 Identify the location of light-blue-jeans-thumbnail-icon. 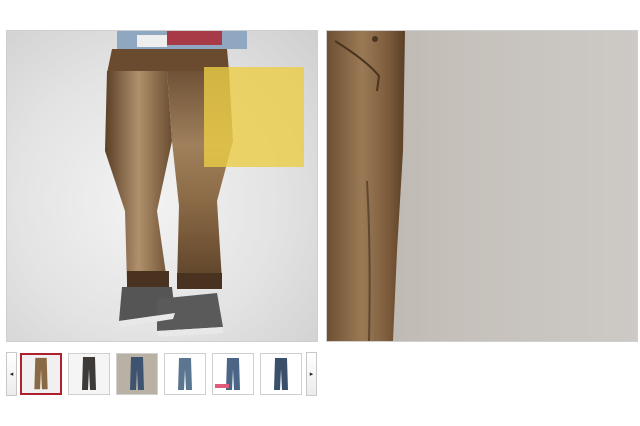
(185, 374).